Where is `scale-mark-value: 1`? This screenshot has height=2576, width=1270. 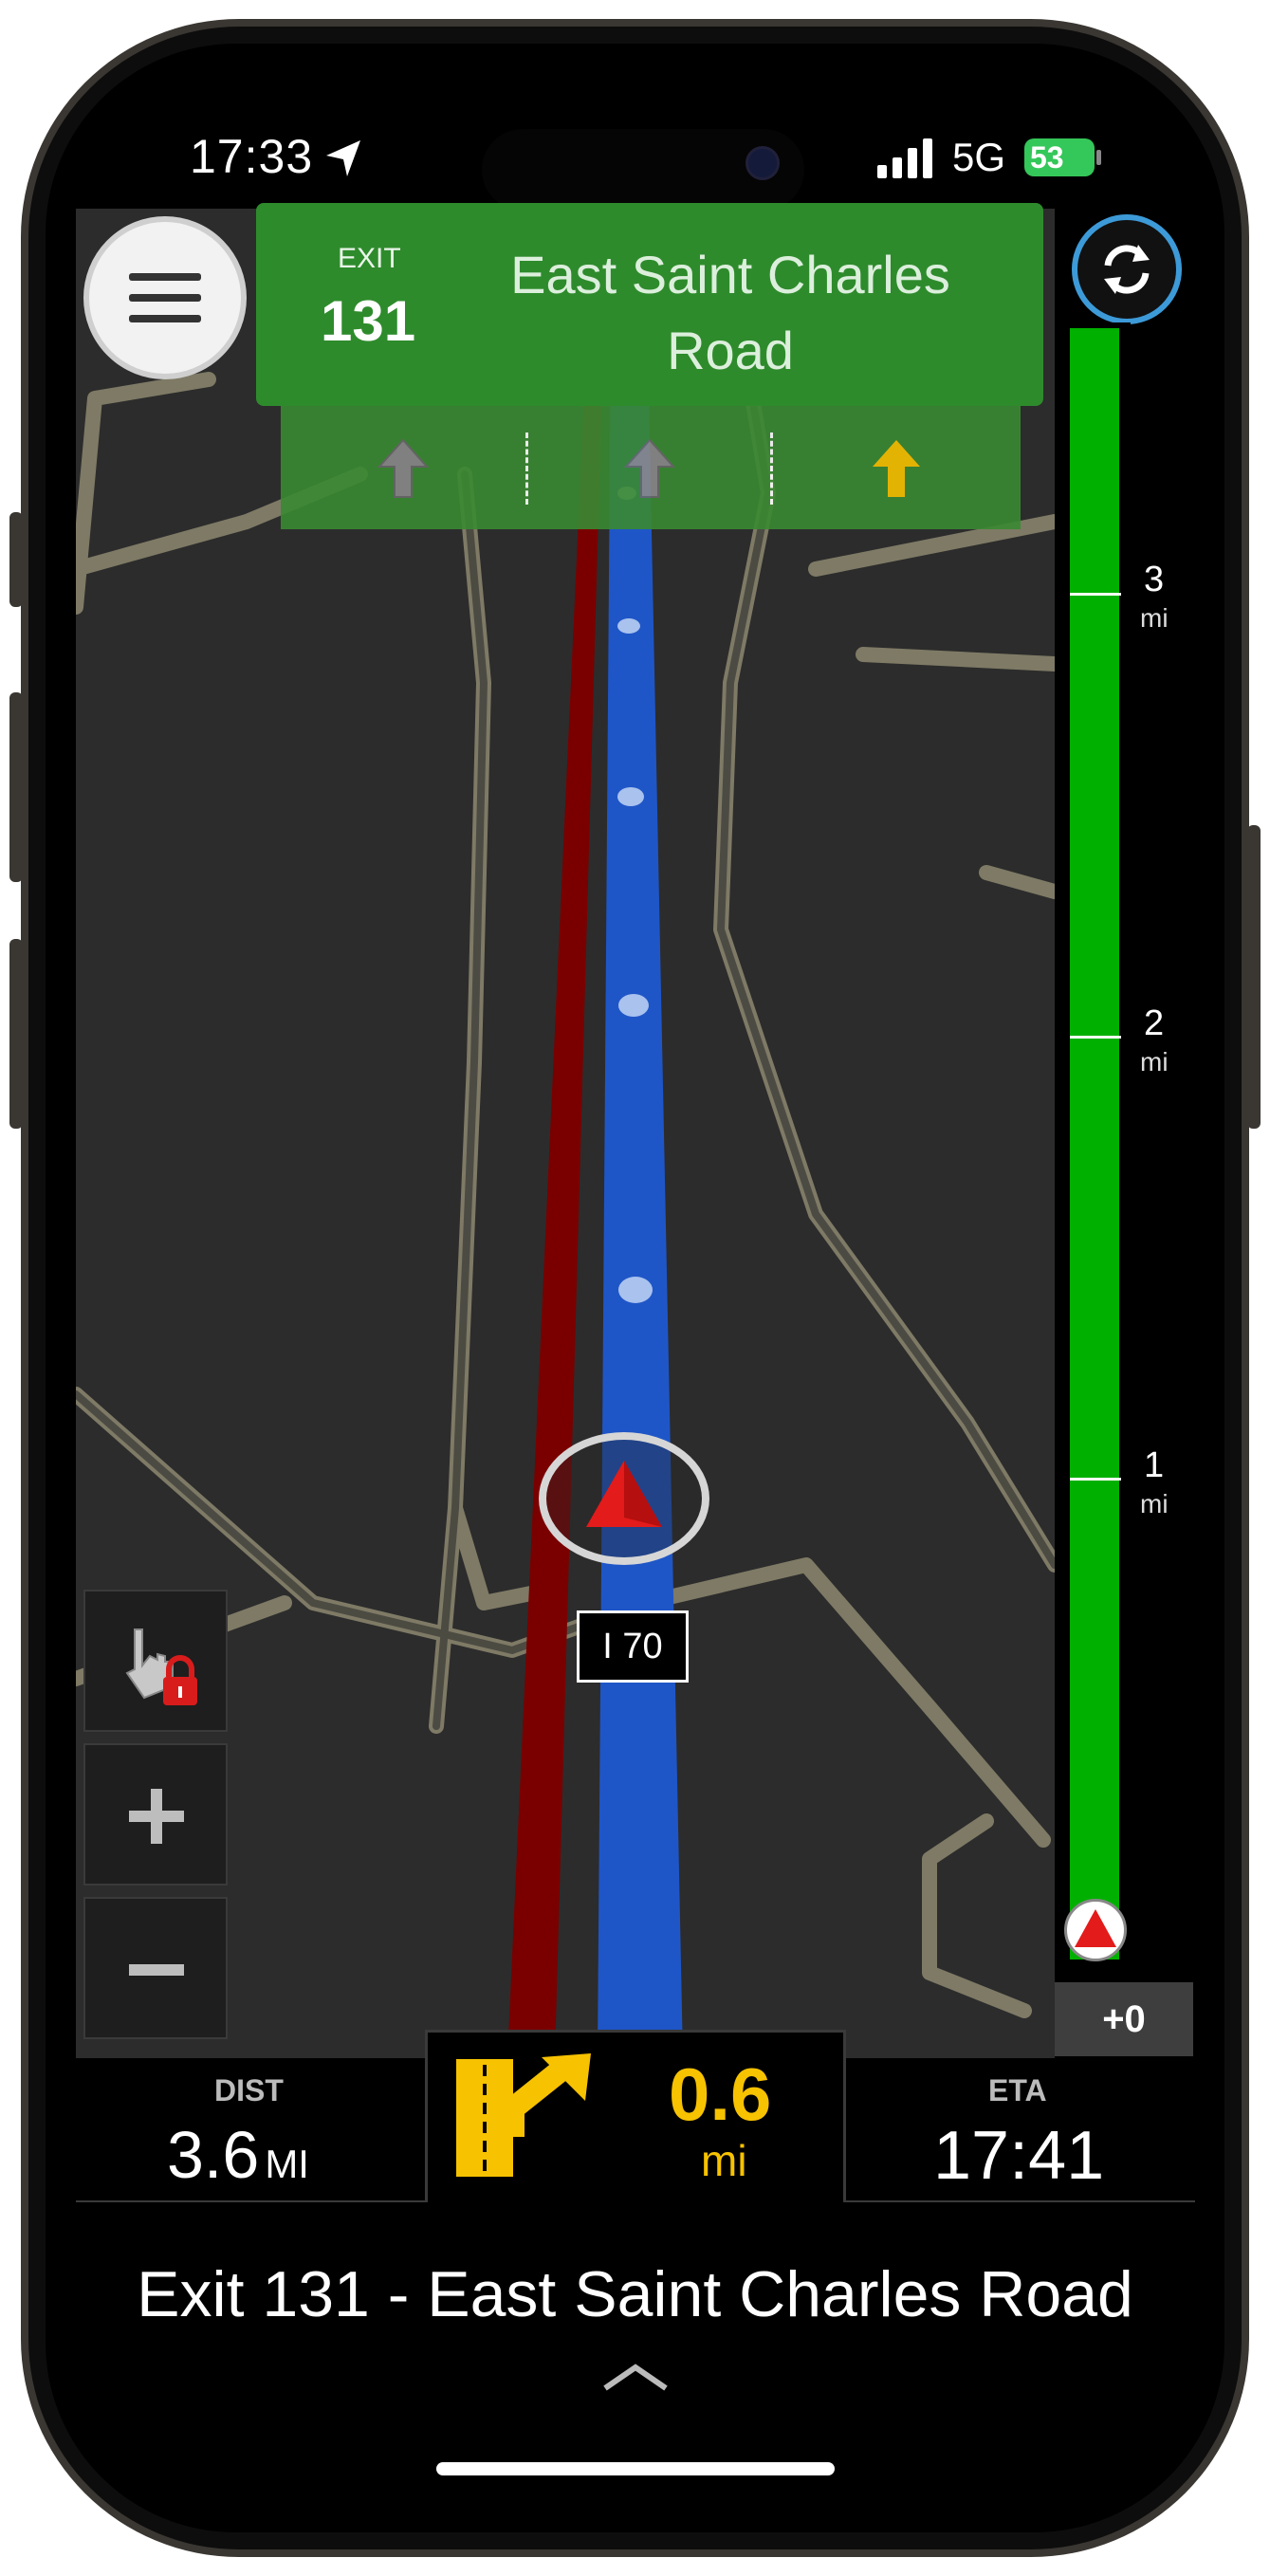
scale-mark-value: 1 is located at coordinates (1154, 1465).